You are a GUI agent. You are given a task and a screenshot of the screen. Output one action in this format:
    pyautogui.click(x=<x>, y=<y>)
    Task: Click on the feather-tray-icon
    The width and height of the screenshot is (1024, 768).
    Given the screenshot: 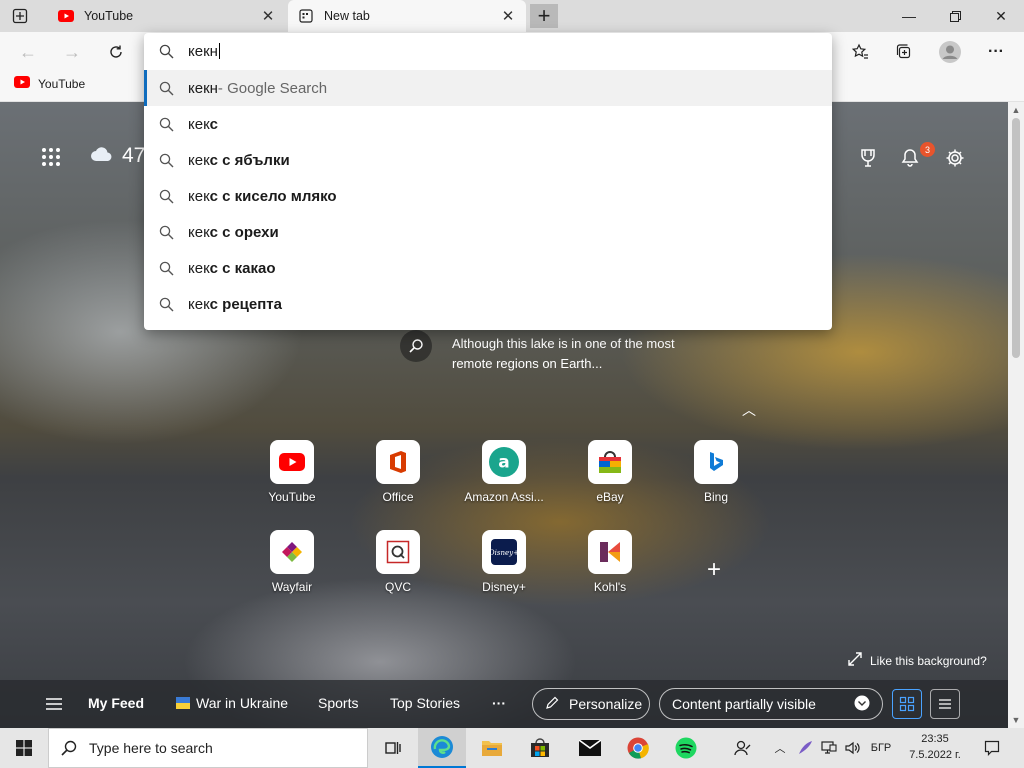 What is the action you would take?
    pyautogui.click(x=805, y=748)
    